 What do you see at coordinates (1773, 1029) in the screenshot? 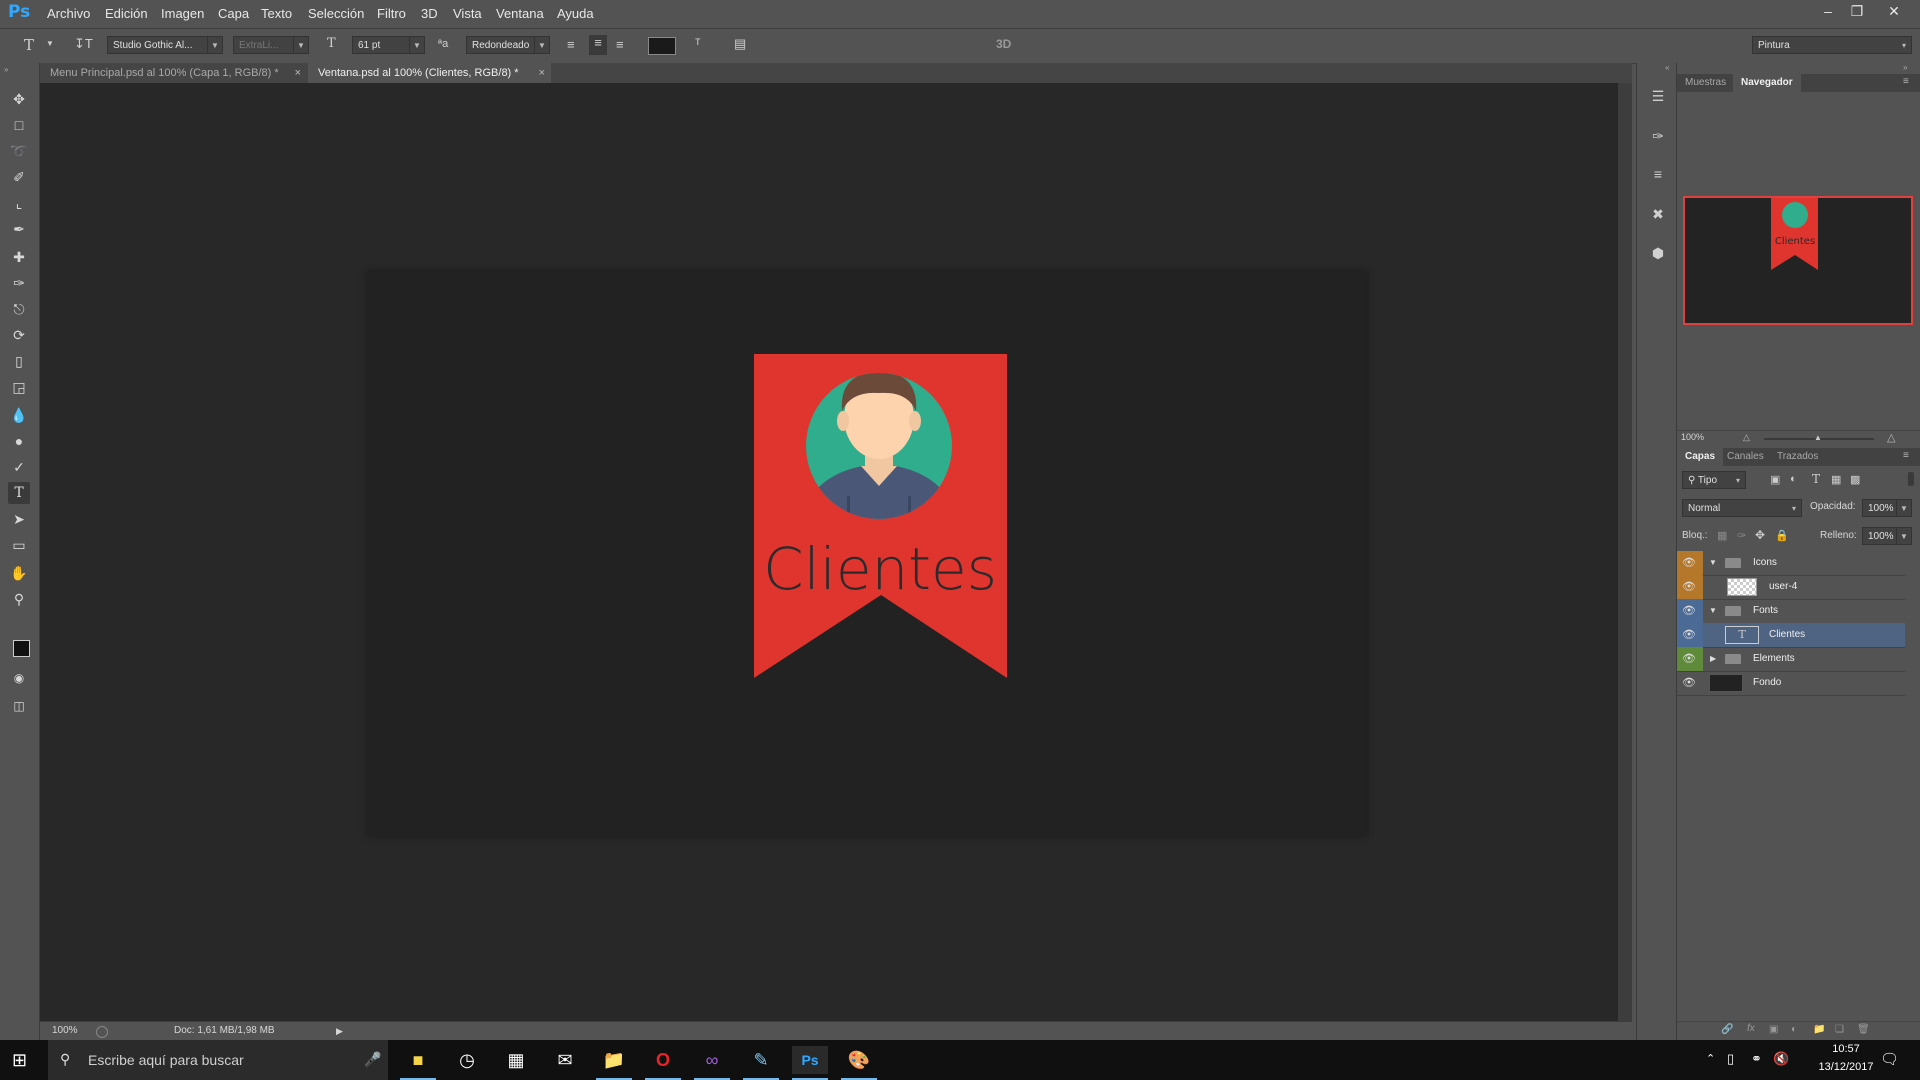
I see `add-mask-icon: ▣` at bounding box center [1773, 1029].